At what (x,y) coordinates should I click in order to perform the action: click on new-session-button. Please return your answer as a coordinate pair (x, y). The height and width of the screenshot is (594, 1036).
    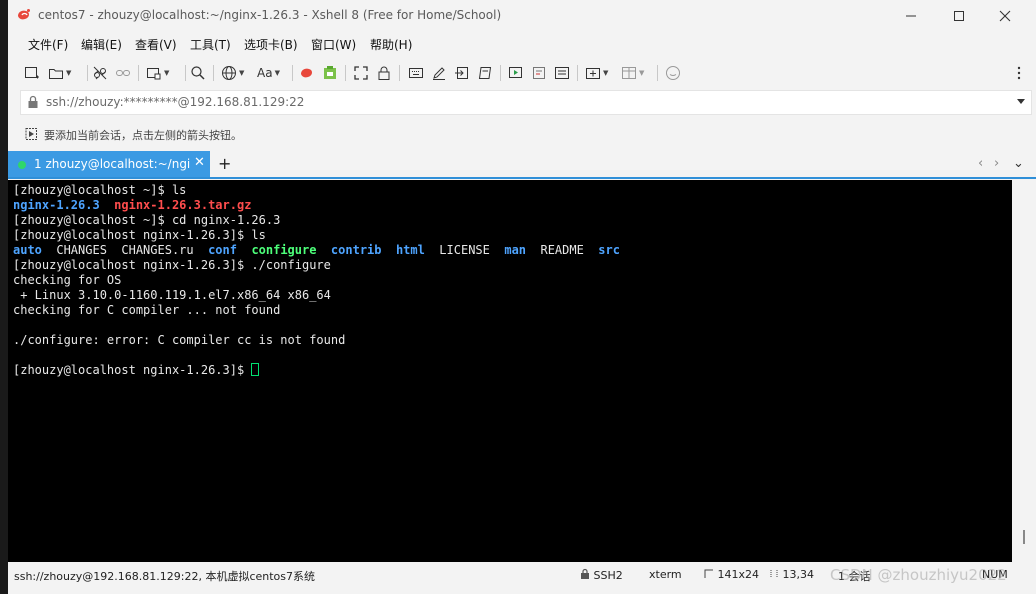
    Looking at the image, I should click on (32, 73).